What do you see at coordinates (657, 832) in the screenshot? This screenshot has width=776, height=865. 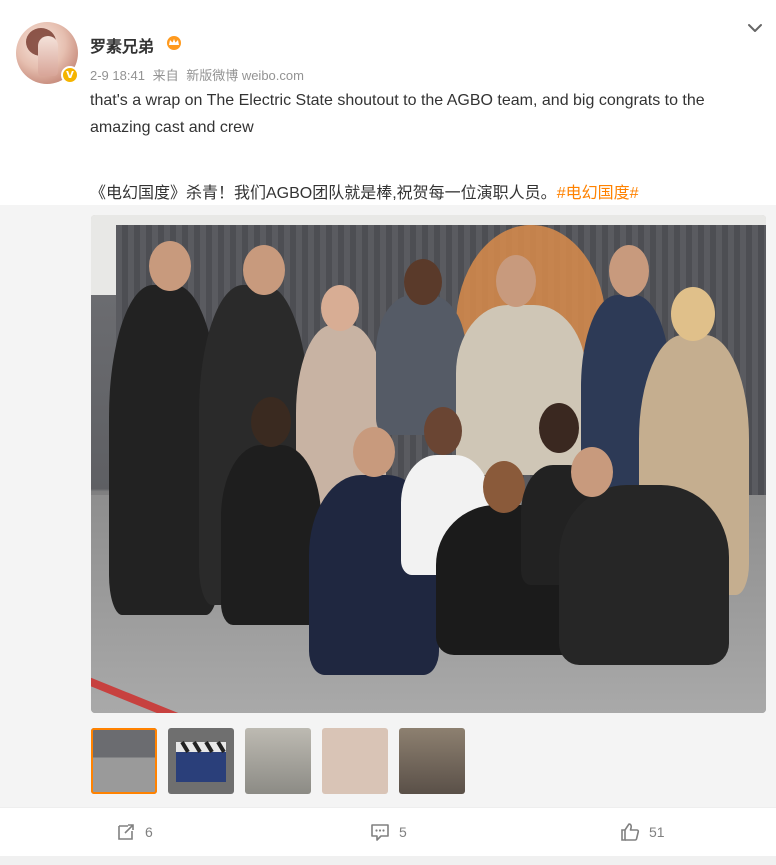 I see `like-count: 51` at bounding box center [657, 832].